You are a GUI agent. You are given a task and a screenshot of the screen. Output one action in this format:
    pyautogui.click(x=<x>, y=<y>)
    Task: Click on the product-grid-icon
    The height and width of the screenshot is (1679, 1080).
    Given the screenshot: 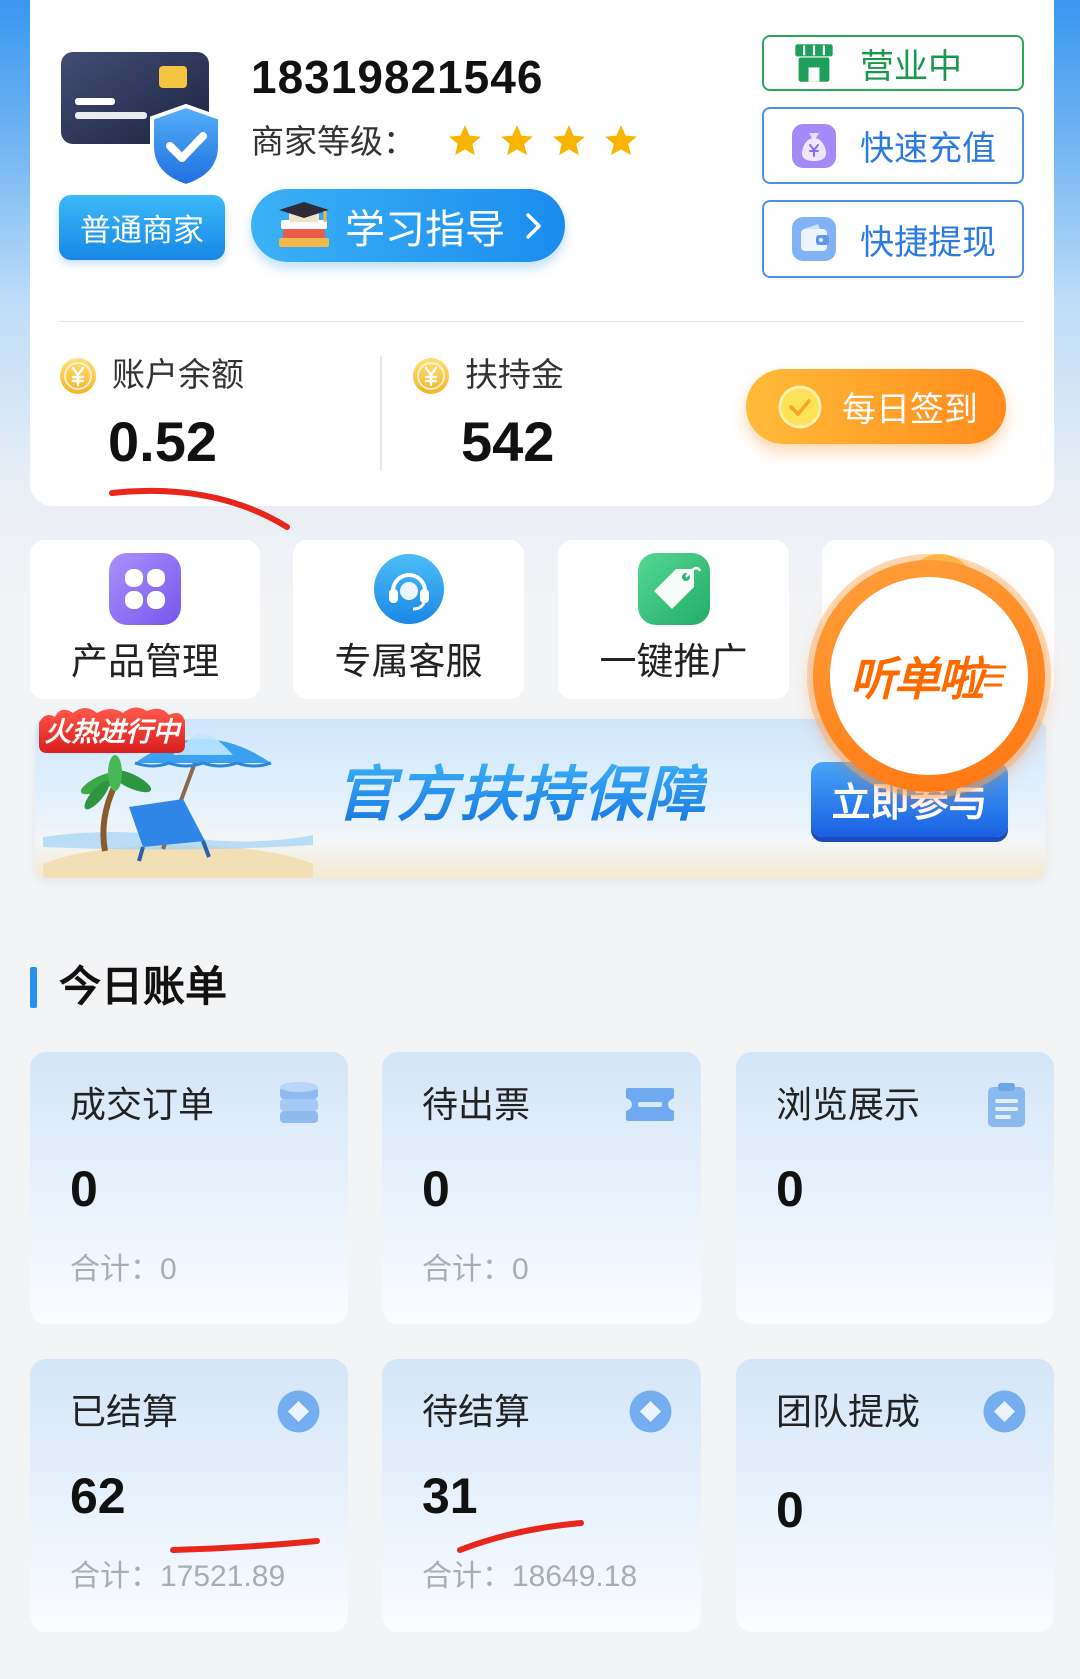 What is the action you would take?
    pyautogui.click(x=145, y=589)
    